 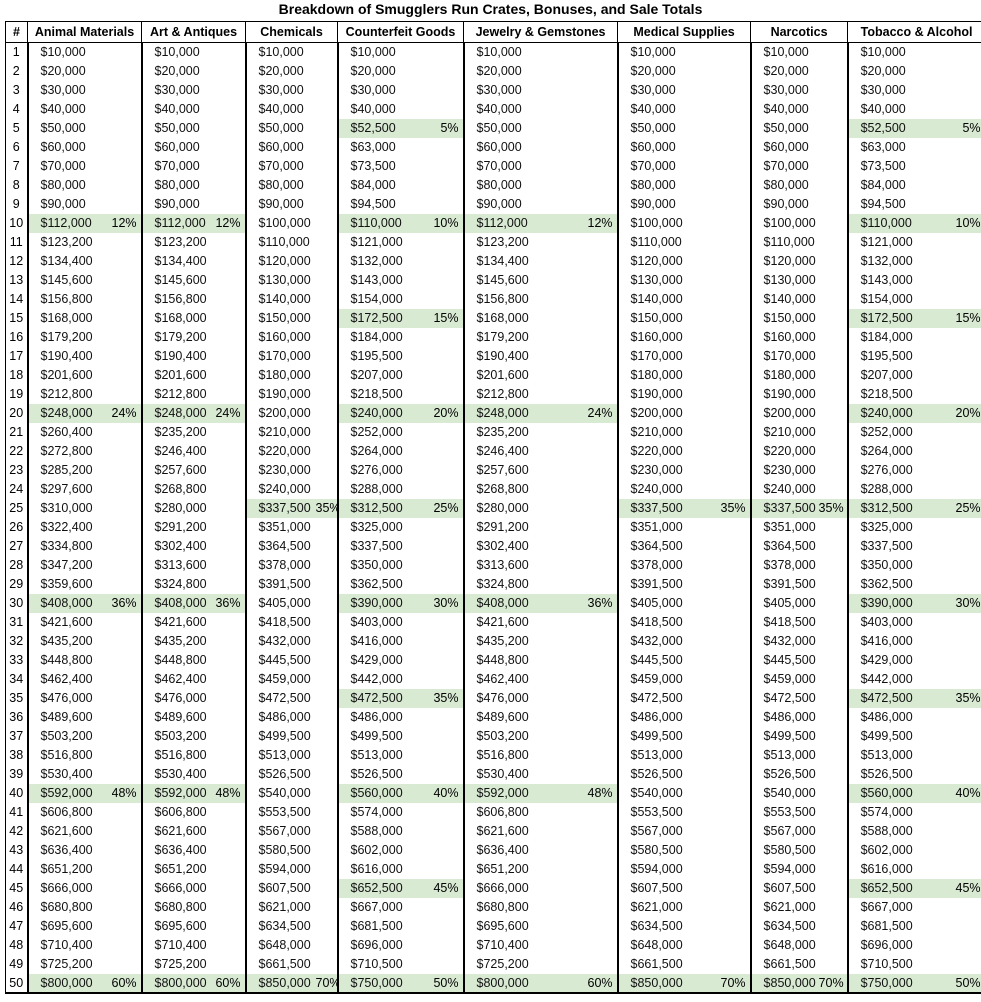 What do you see at coordinates (127, 413) in the screenshot?
I see `bonus-percent-cell: 24%` at bounding box center [127, 413].